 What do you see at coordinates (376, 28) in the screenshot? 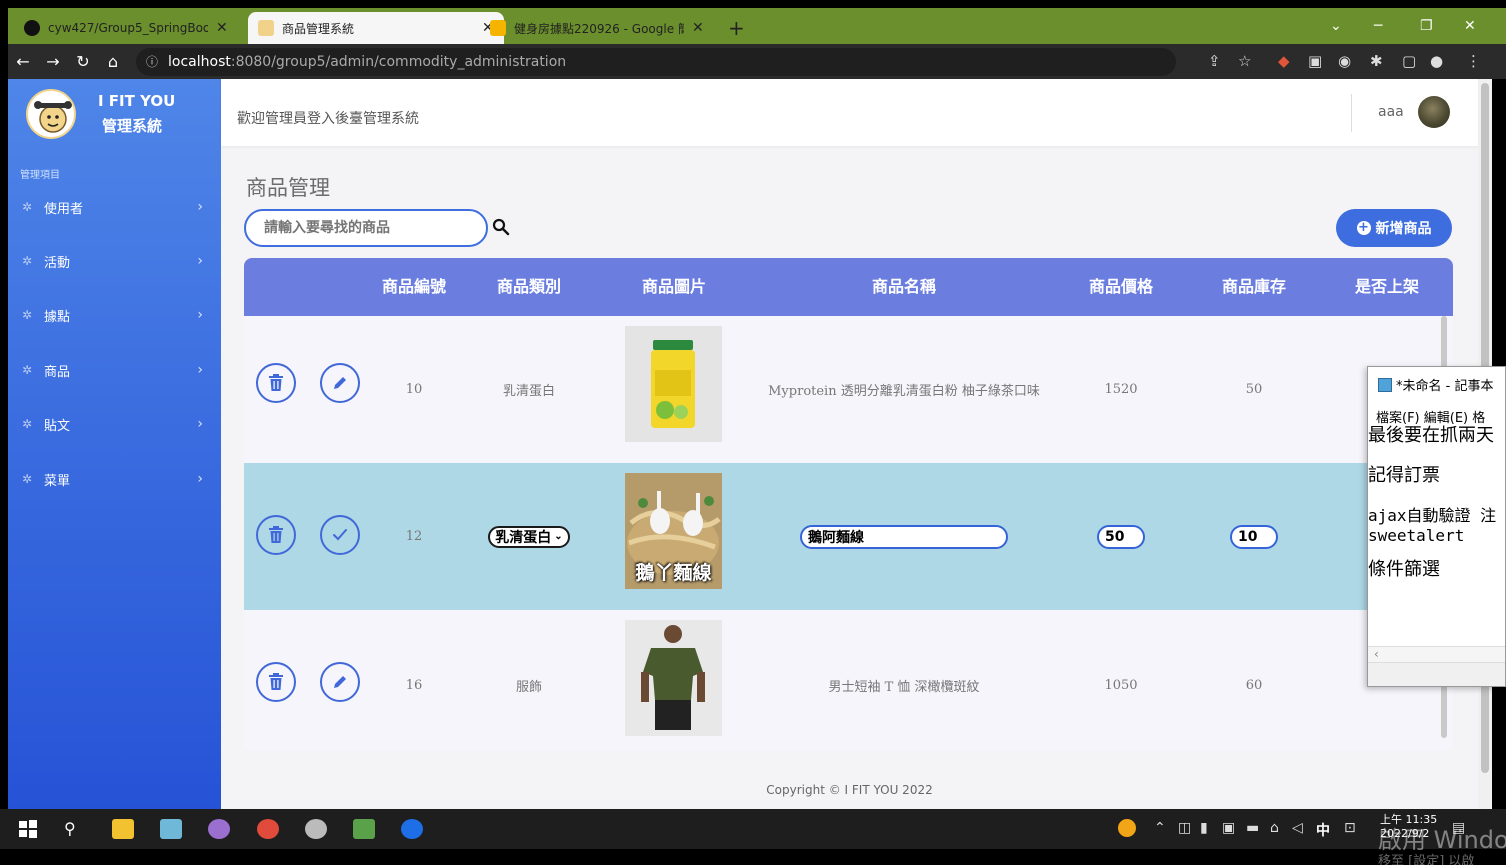
I see `tab-admin: 商品管理系統 ✕` at bounding box center [376, 28].